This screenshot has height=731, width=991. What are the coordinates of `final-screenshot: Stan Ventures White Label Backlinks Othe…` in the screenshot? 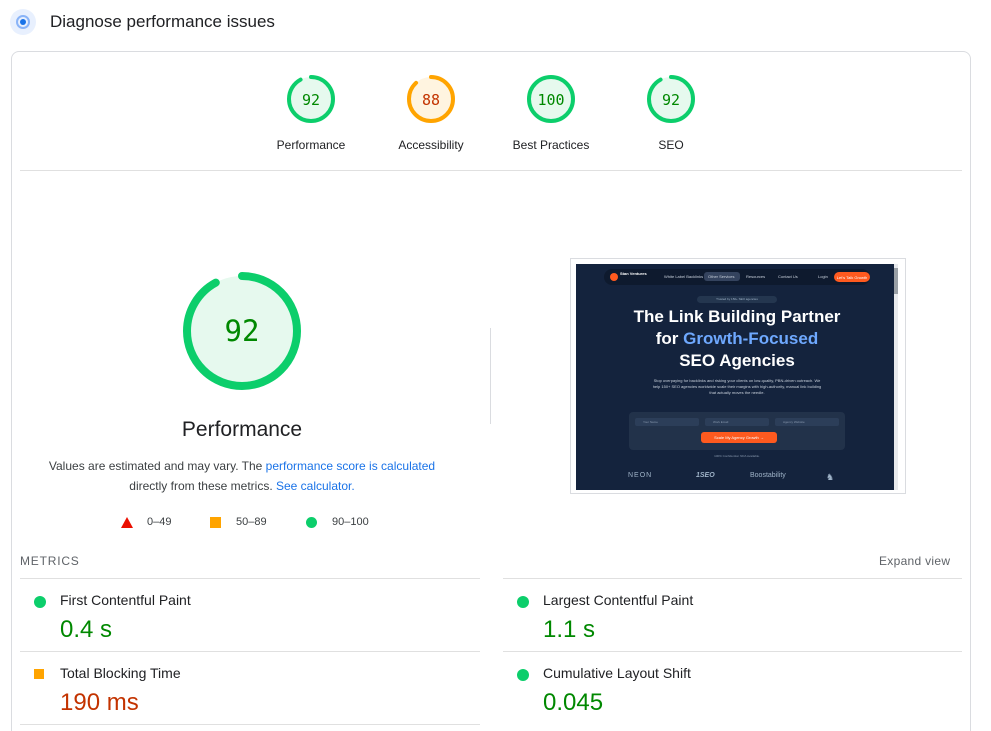 It's located at (738, 376).